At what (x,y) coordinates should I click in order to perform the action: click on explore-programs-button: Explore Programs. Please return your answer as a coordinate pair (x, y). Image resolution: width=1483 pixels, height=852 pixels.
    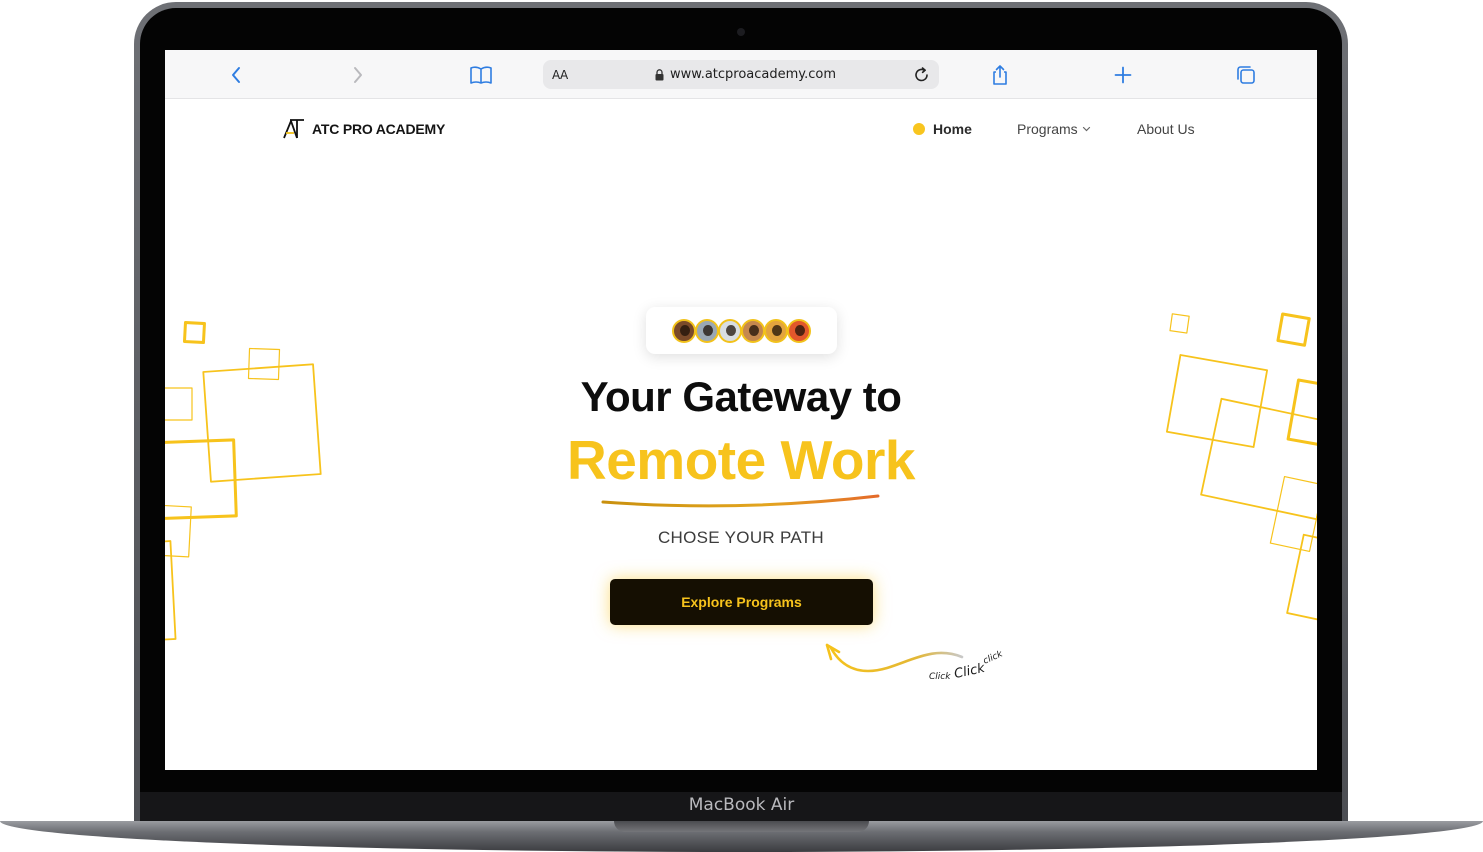
    Looking at the image, I should click on (741, 602).